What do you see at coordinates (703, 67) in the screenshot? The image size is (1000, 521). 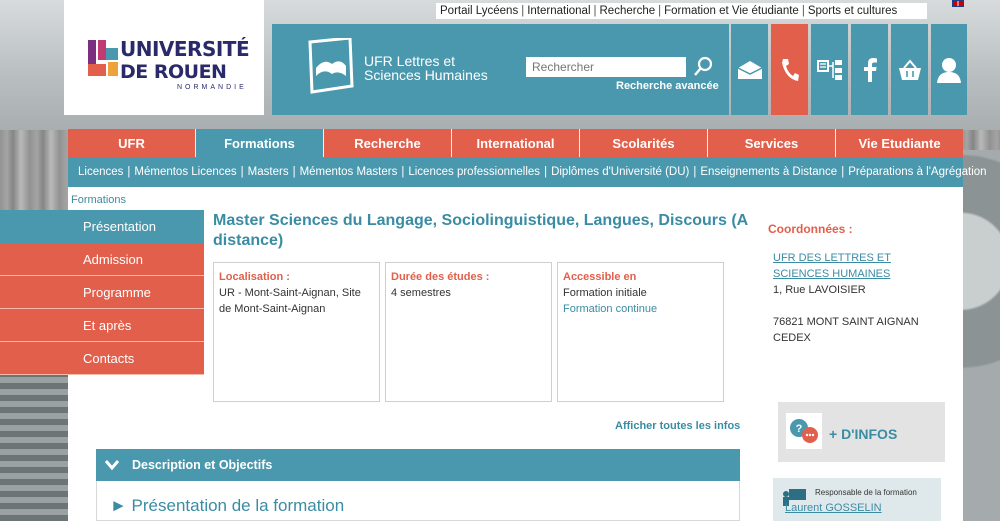 I see `search-icon` at bounding box center [703, 67].